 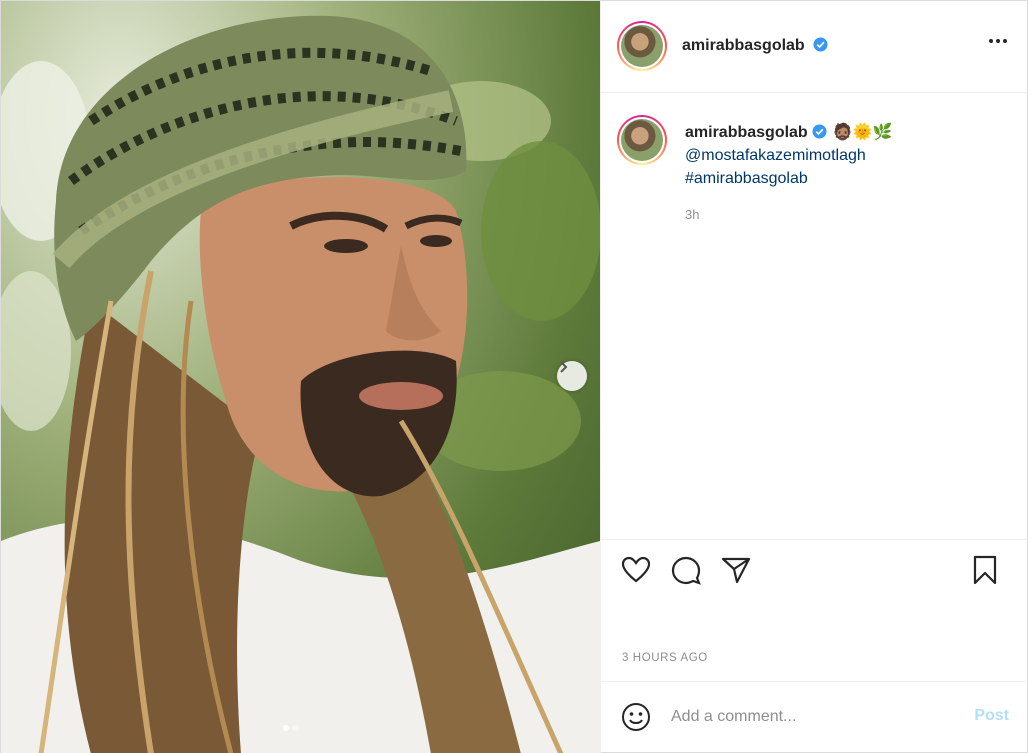 I want to click on comment-bubble-icon, so click(x=686, y=570).